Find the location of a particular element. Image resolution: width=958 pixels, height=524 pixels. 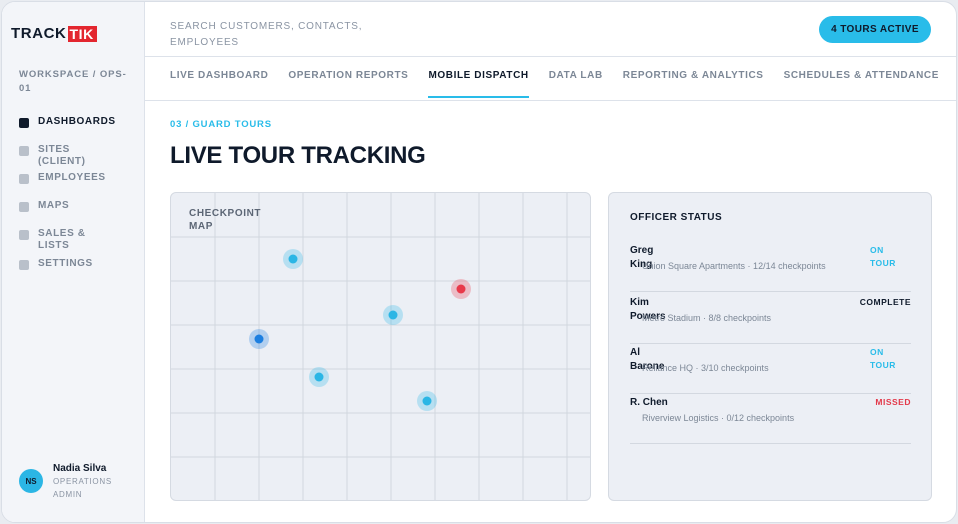

sidebar-item-sales-lists: SALES & LISTS is located at coordinates (53, 240).